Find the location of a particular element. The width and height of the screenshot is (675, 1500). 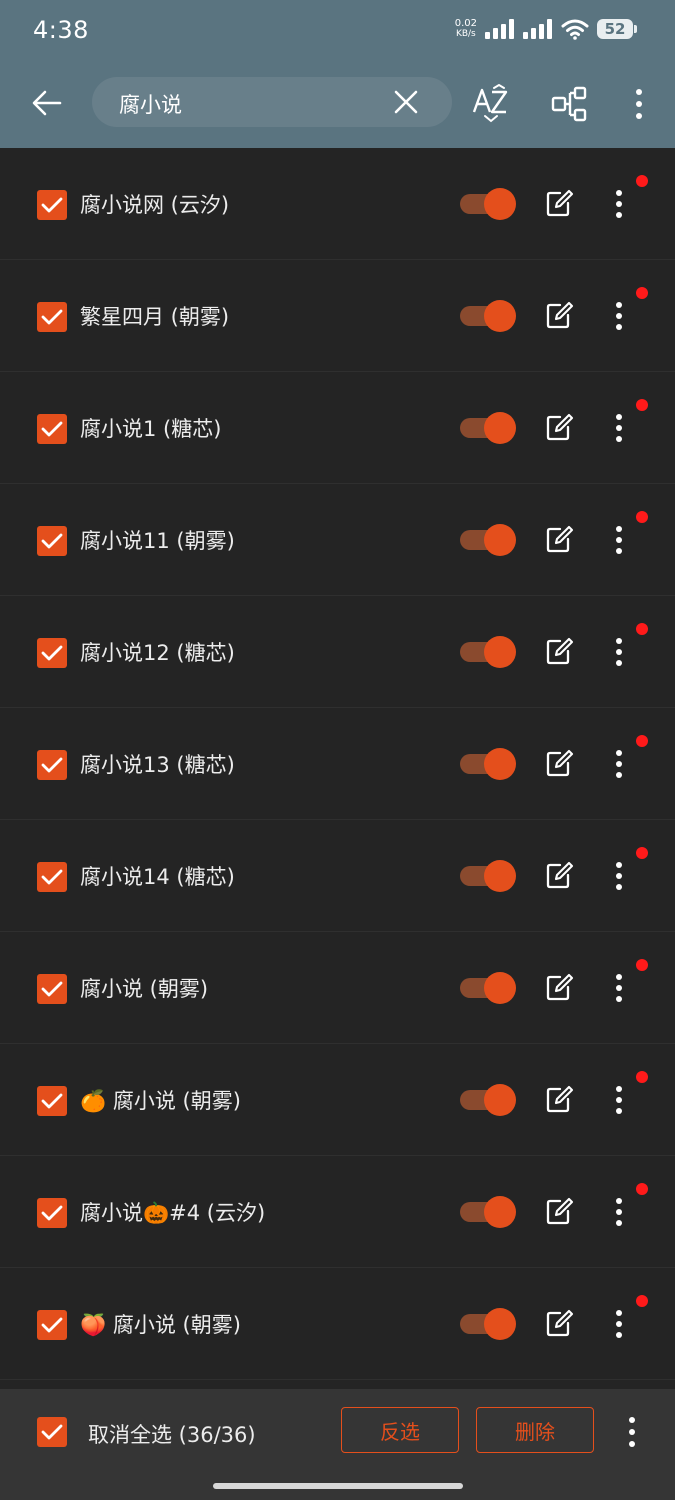

group-icon is located at coordinates (569, 104).